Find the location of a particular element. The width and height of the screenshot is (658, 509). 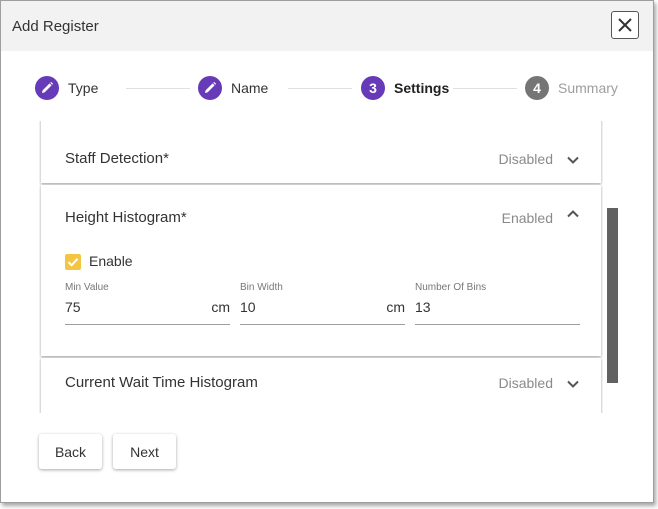

close-button is located at coordinates (625, 25).